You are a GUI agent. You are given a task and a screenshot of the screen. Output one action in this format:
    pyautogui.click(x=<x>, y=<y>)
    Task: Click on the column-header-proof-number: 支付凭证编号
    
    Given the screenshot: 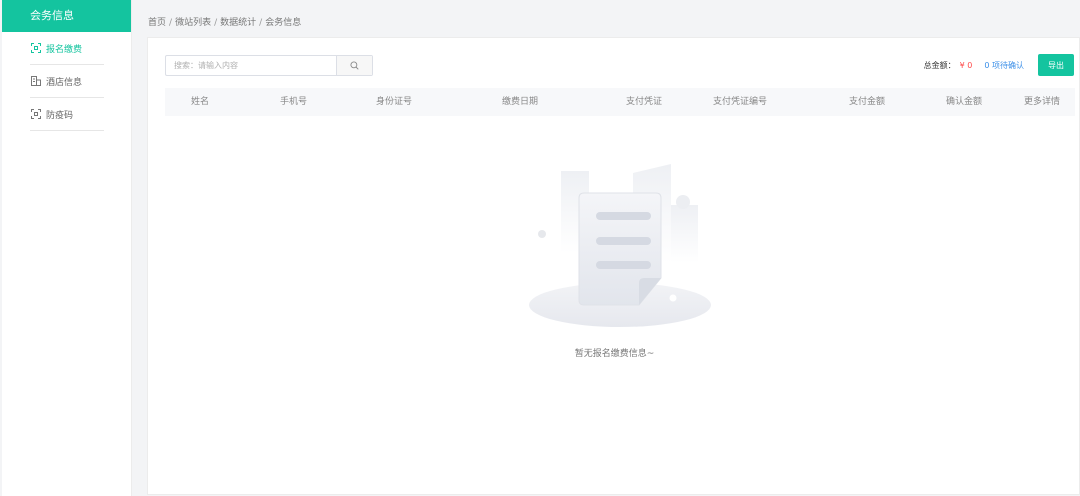 What is the action you would take?
    pyautogui.click(x=740, y=102)
    